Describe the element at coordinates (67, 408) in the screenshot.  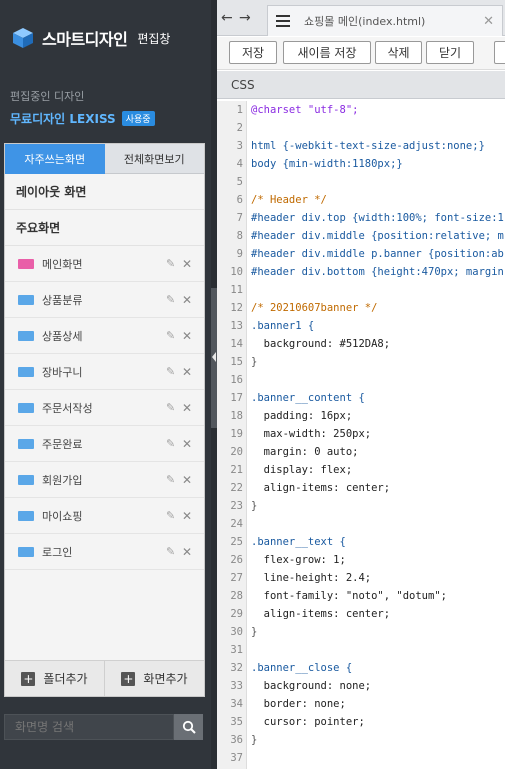
I see `page-name: 주문서작성` at that location.